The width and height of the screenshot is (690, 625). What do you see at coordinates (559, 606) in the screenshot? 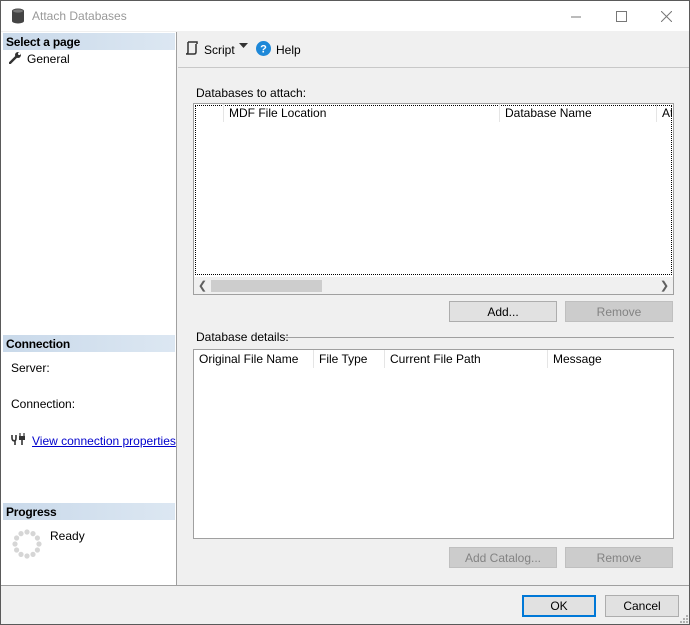
I see `ok-button: OK` at bounding box center [559, 606].